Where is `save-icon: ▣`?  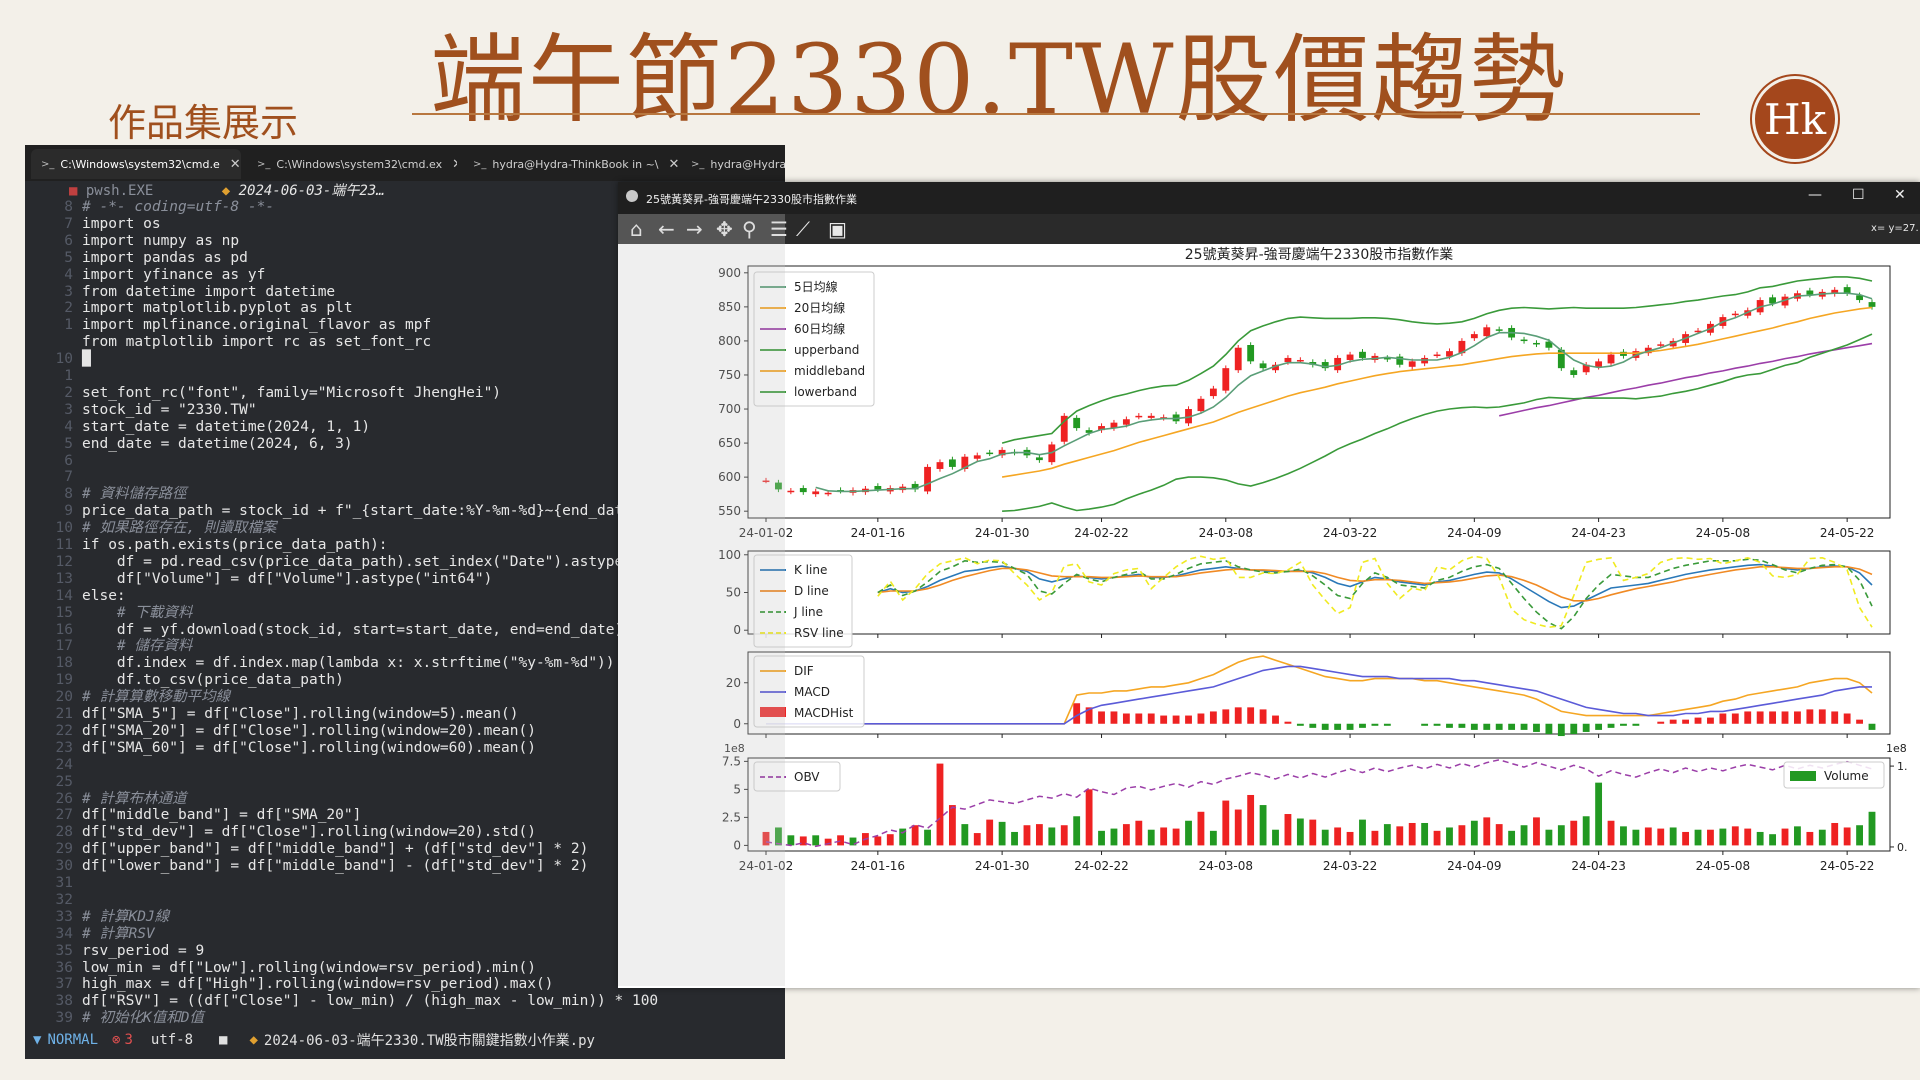 save-icon: ▣ is located at coordinates (837, 229).